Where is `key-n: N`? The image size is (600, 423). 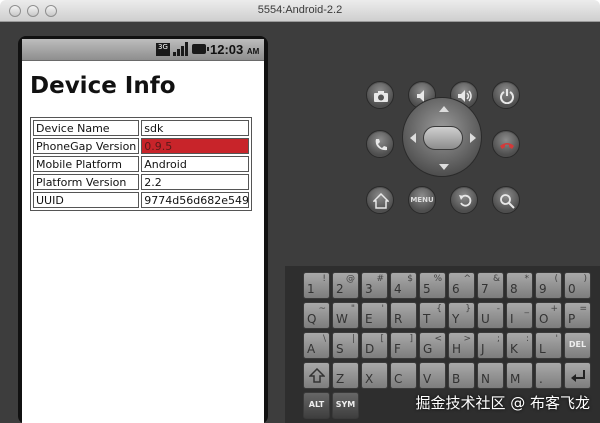 key-n: N is located at coordinates (490, 375).